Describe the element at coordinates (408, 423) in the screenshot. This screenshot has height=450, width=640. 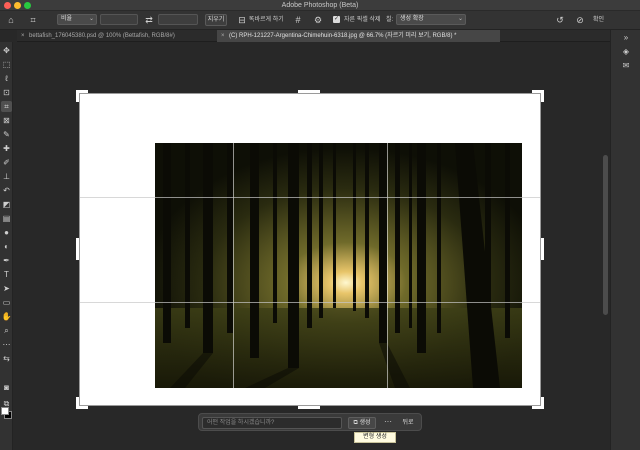
I see `back-button: 뒤로` at that location.